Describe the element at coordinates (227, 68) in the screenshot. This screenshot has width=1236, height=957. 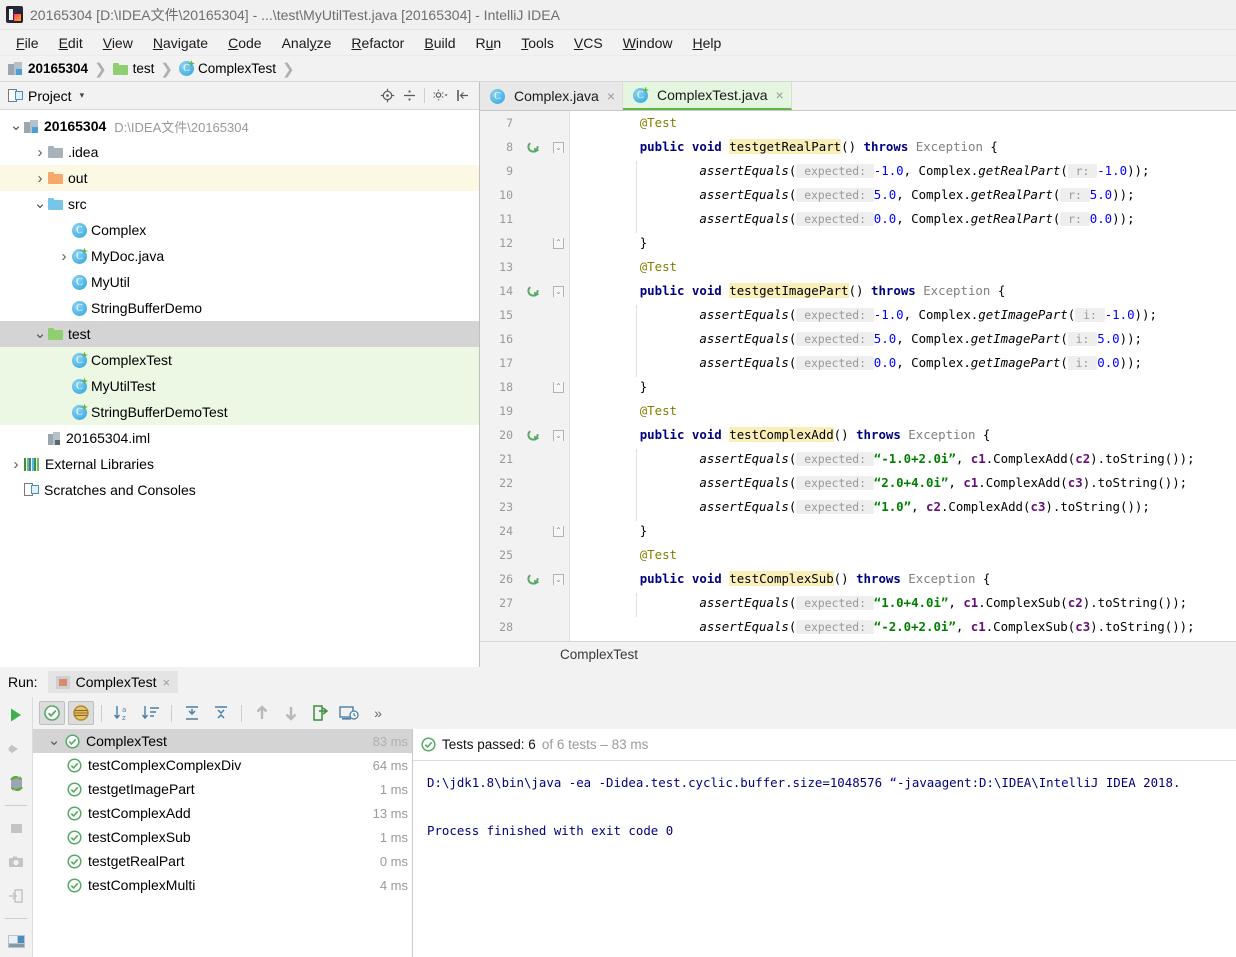
I see `breadcrumb-item-complextest: C ComplexTest` at that location.